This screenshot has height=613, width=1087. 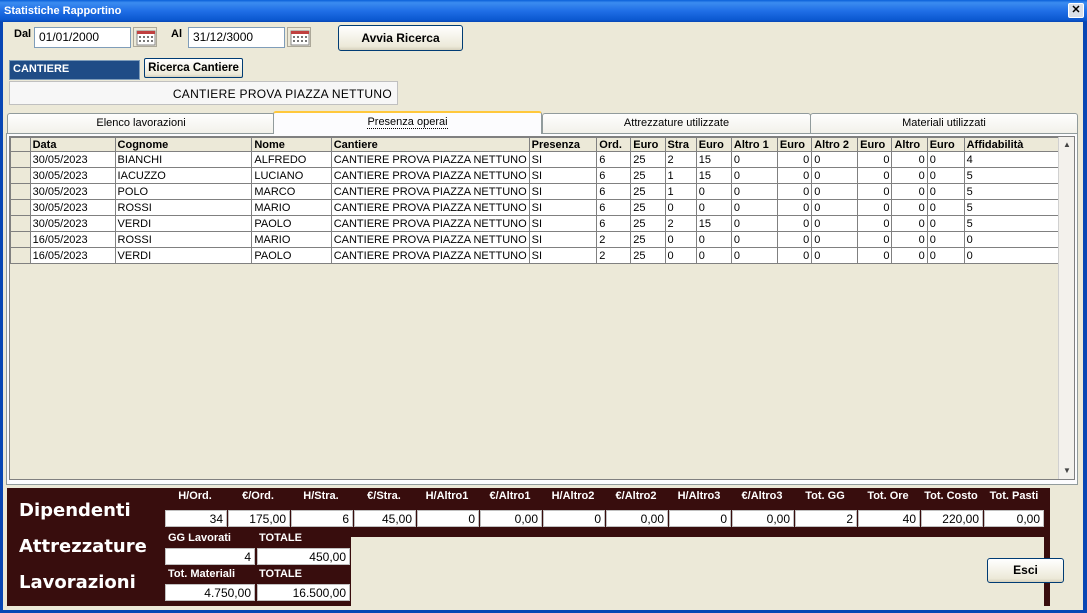 What do you see at coordinates (145, 37) in the screenshot?
I see `dal-calendar-button` at bounding box center [145, 37].